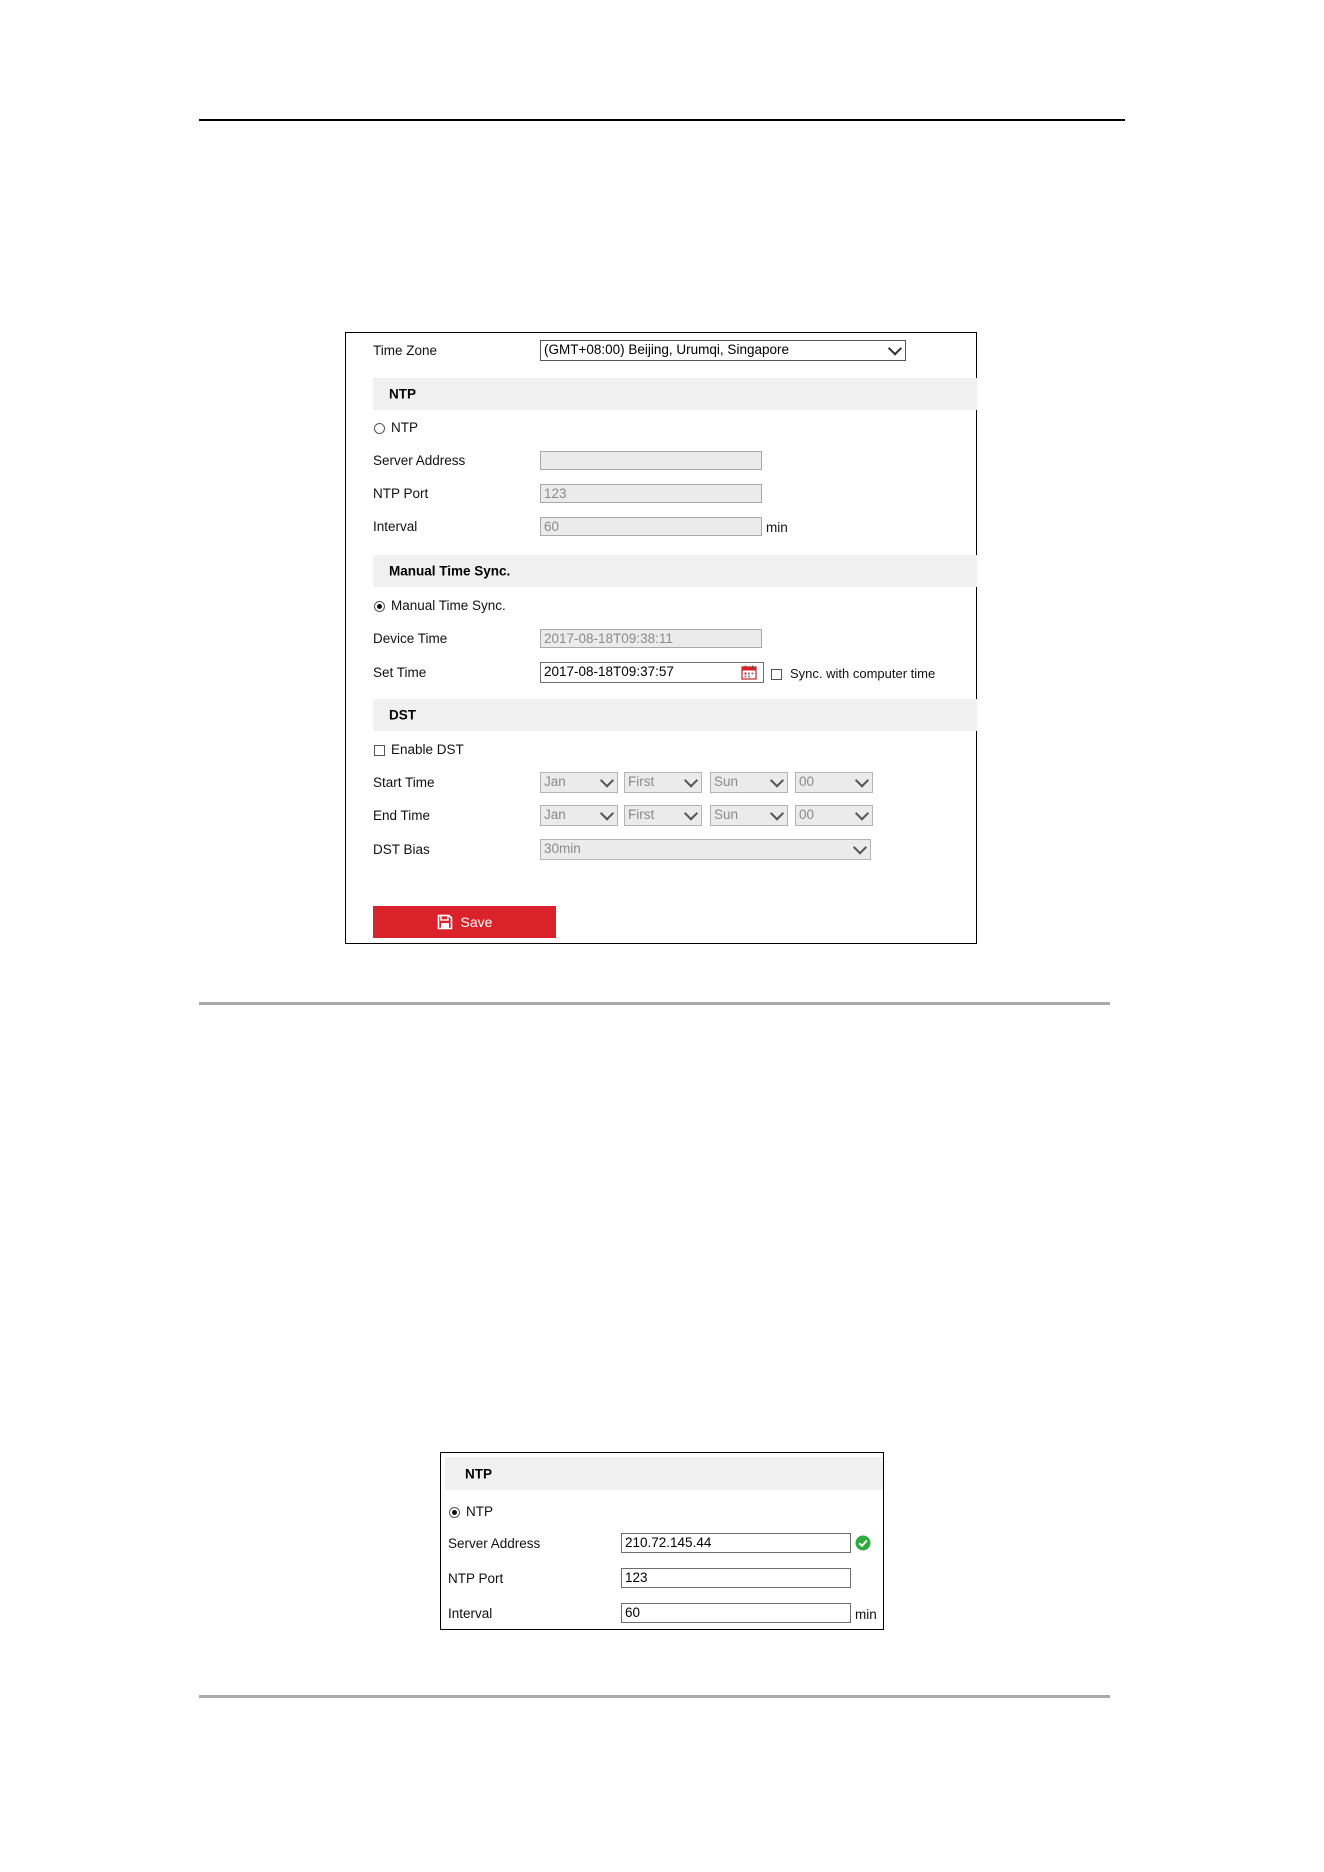 The image size is (1324, 1872). Describe the element at coordinates (402, 815) in the screenshot. I see `end-time-label: End Time` at that location.